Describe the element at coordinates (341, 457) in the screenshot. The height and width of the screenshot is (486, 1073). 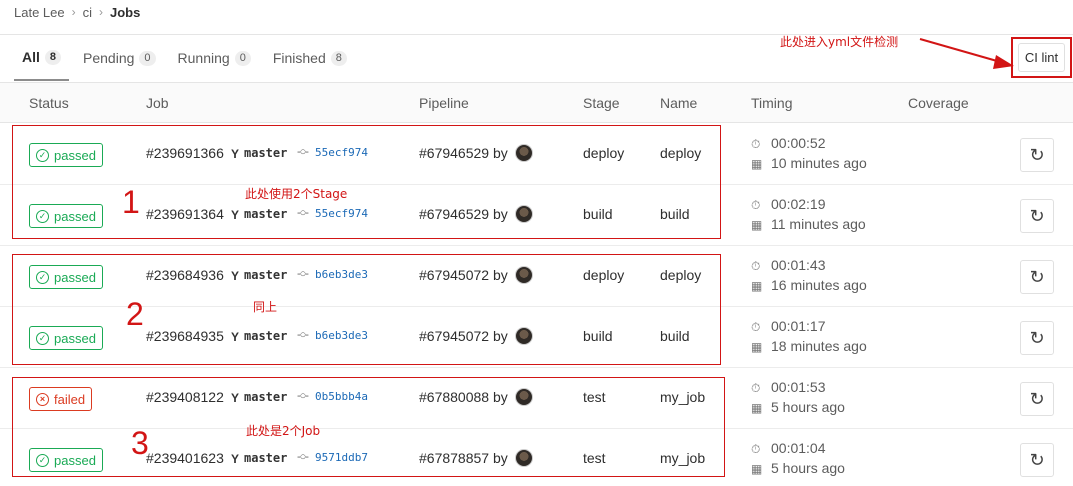
I see `commit-sha-link: 9571ddb7` at that location.